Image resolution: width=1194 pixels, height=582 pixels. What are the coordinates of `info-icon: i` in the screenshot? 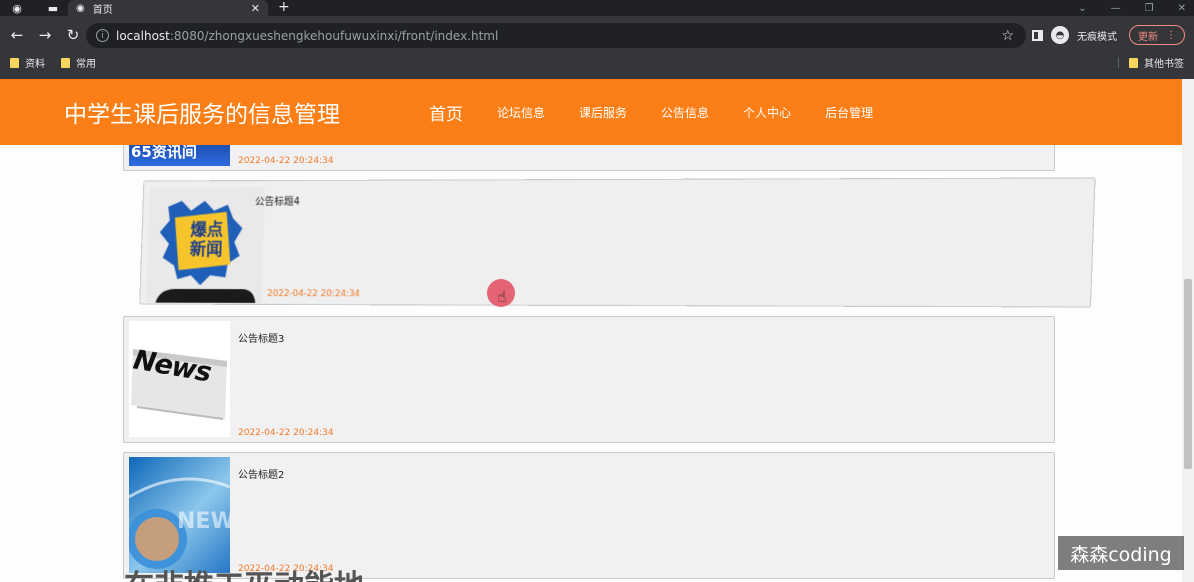 It's located at (102, 35).